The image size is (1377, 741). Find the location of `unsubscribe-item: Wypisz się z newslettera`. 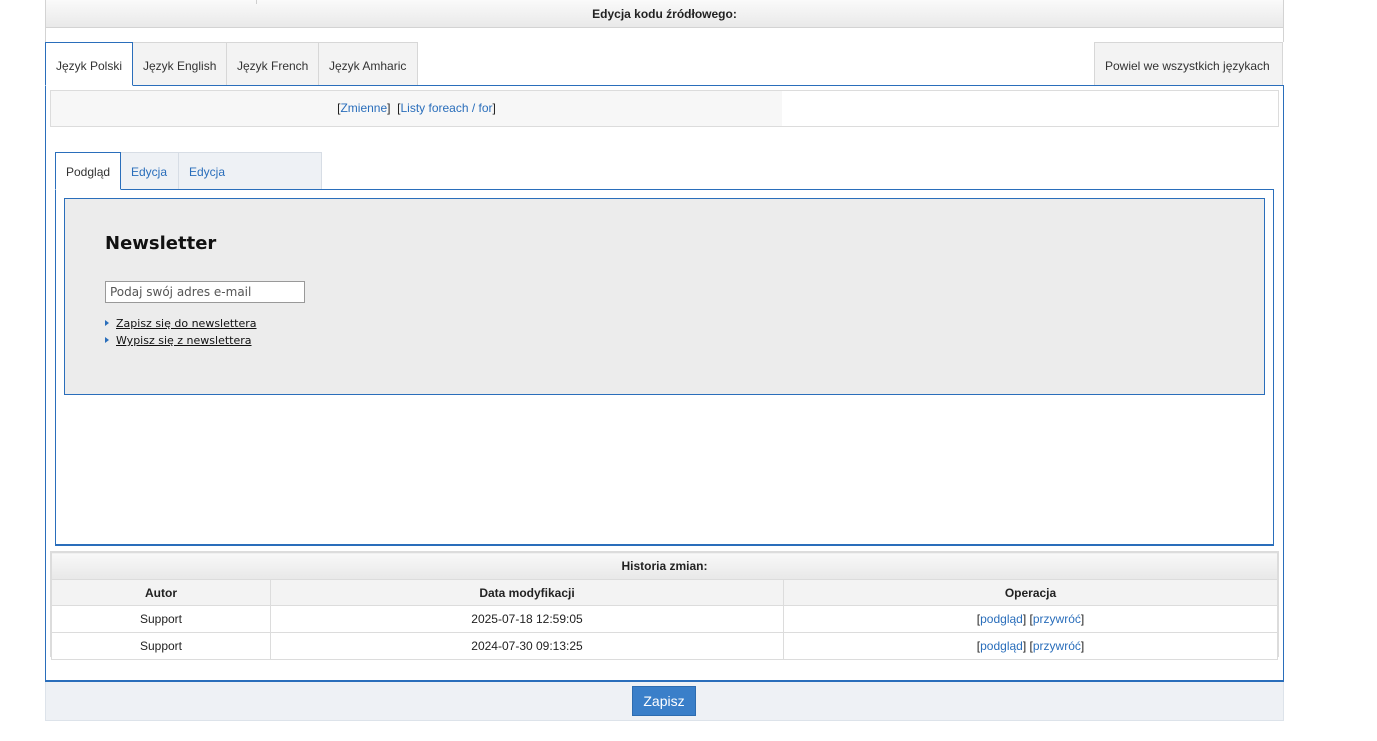

unsubscribe-item: Wypisz się z newslettera is located at coordinates (178, 340).